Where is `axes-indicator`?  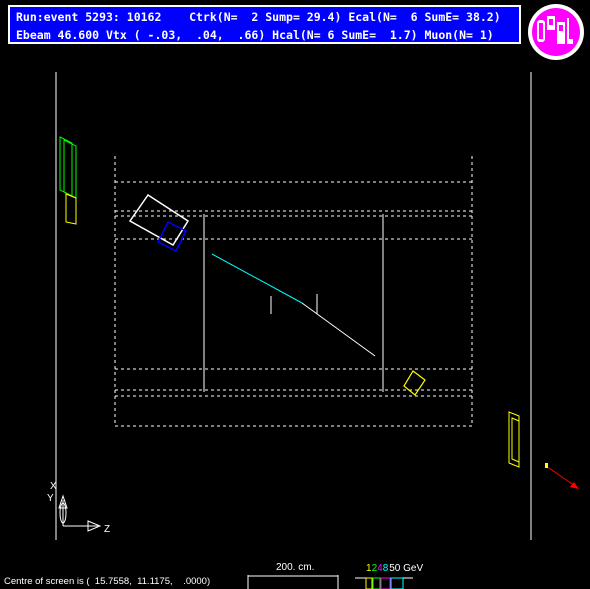 axes-indicator is located at coordinates (80, 513).